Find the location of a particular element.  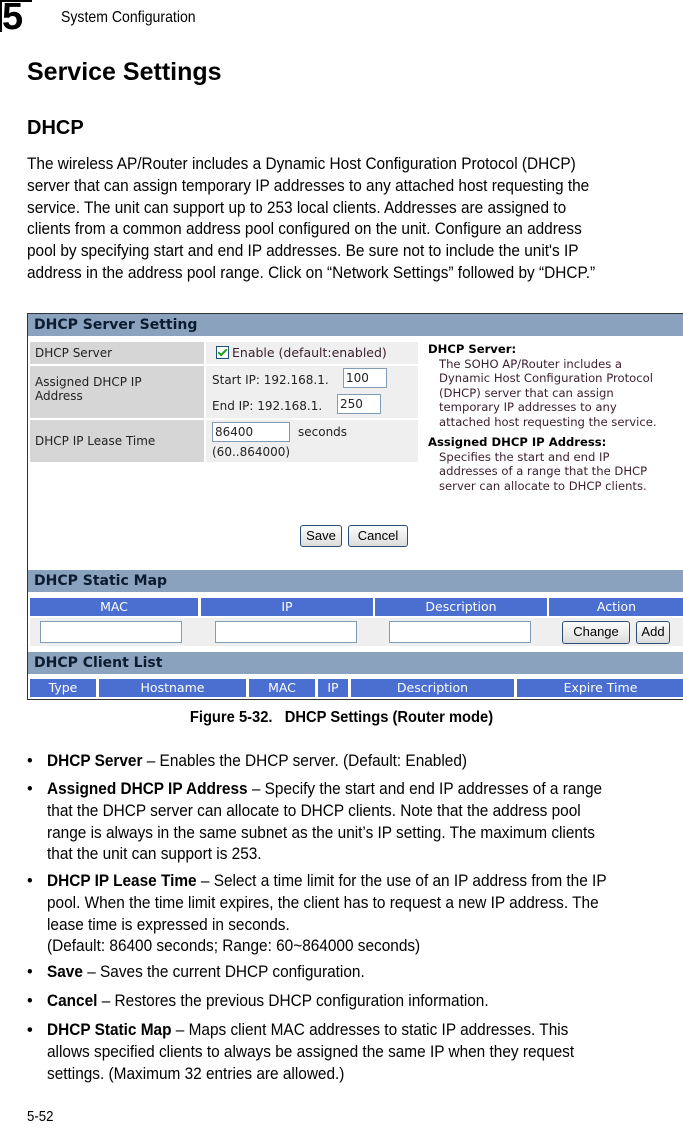

add-button: Add is located at coordinates (653, 632).